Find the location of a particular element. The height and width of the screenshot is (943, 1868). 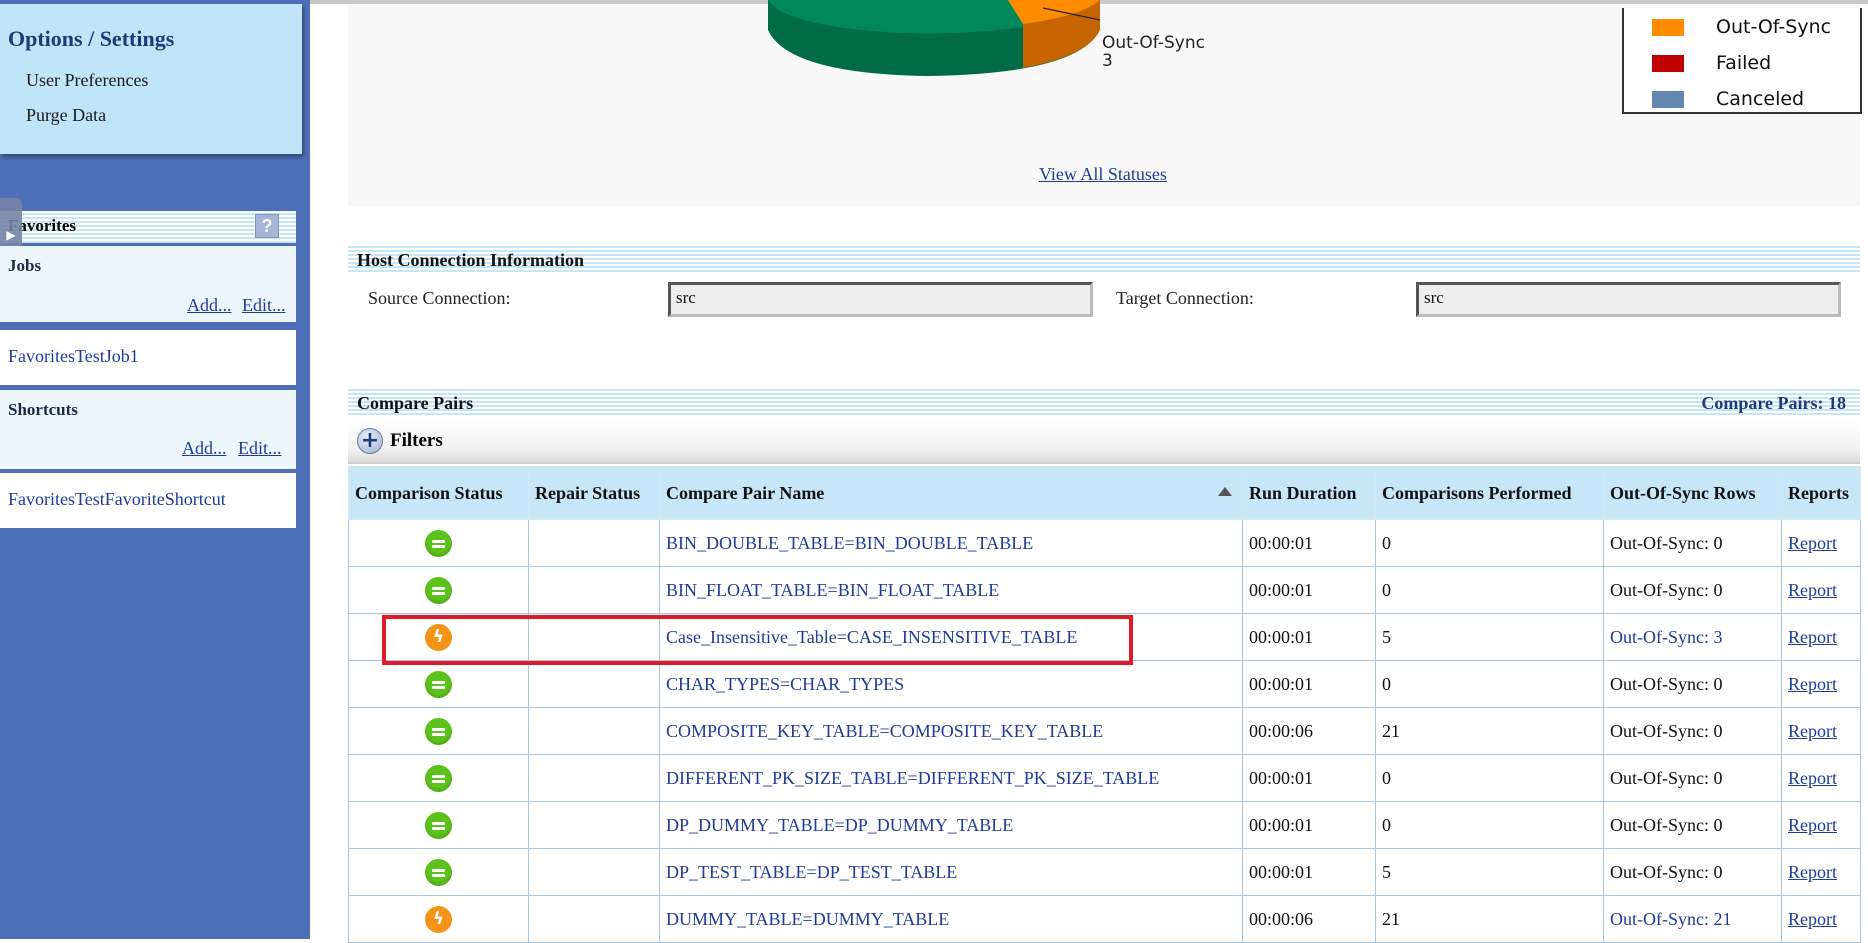

compare-pairs-header: Compare Pairs Compare Pairs: 18 is located at coordinates (1104, 402).